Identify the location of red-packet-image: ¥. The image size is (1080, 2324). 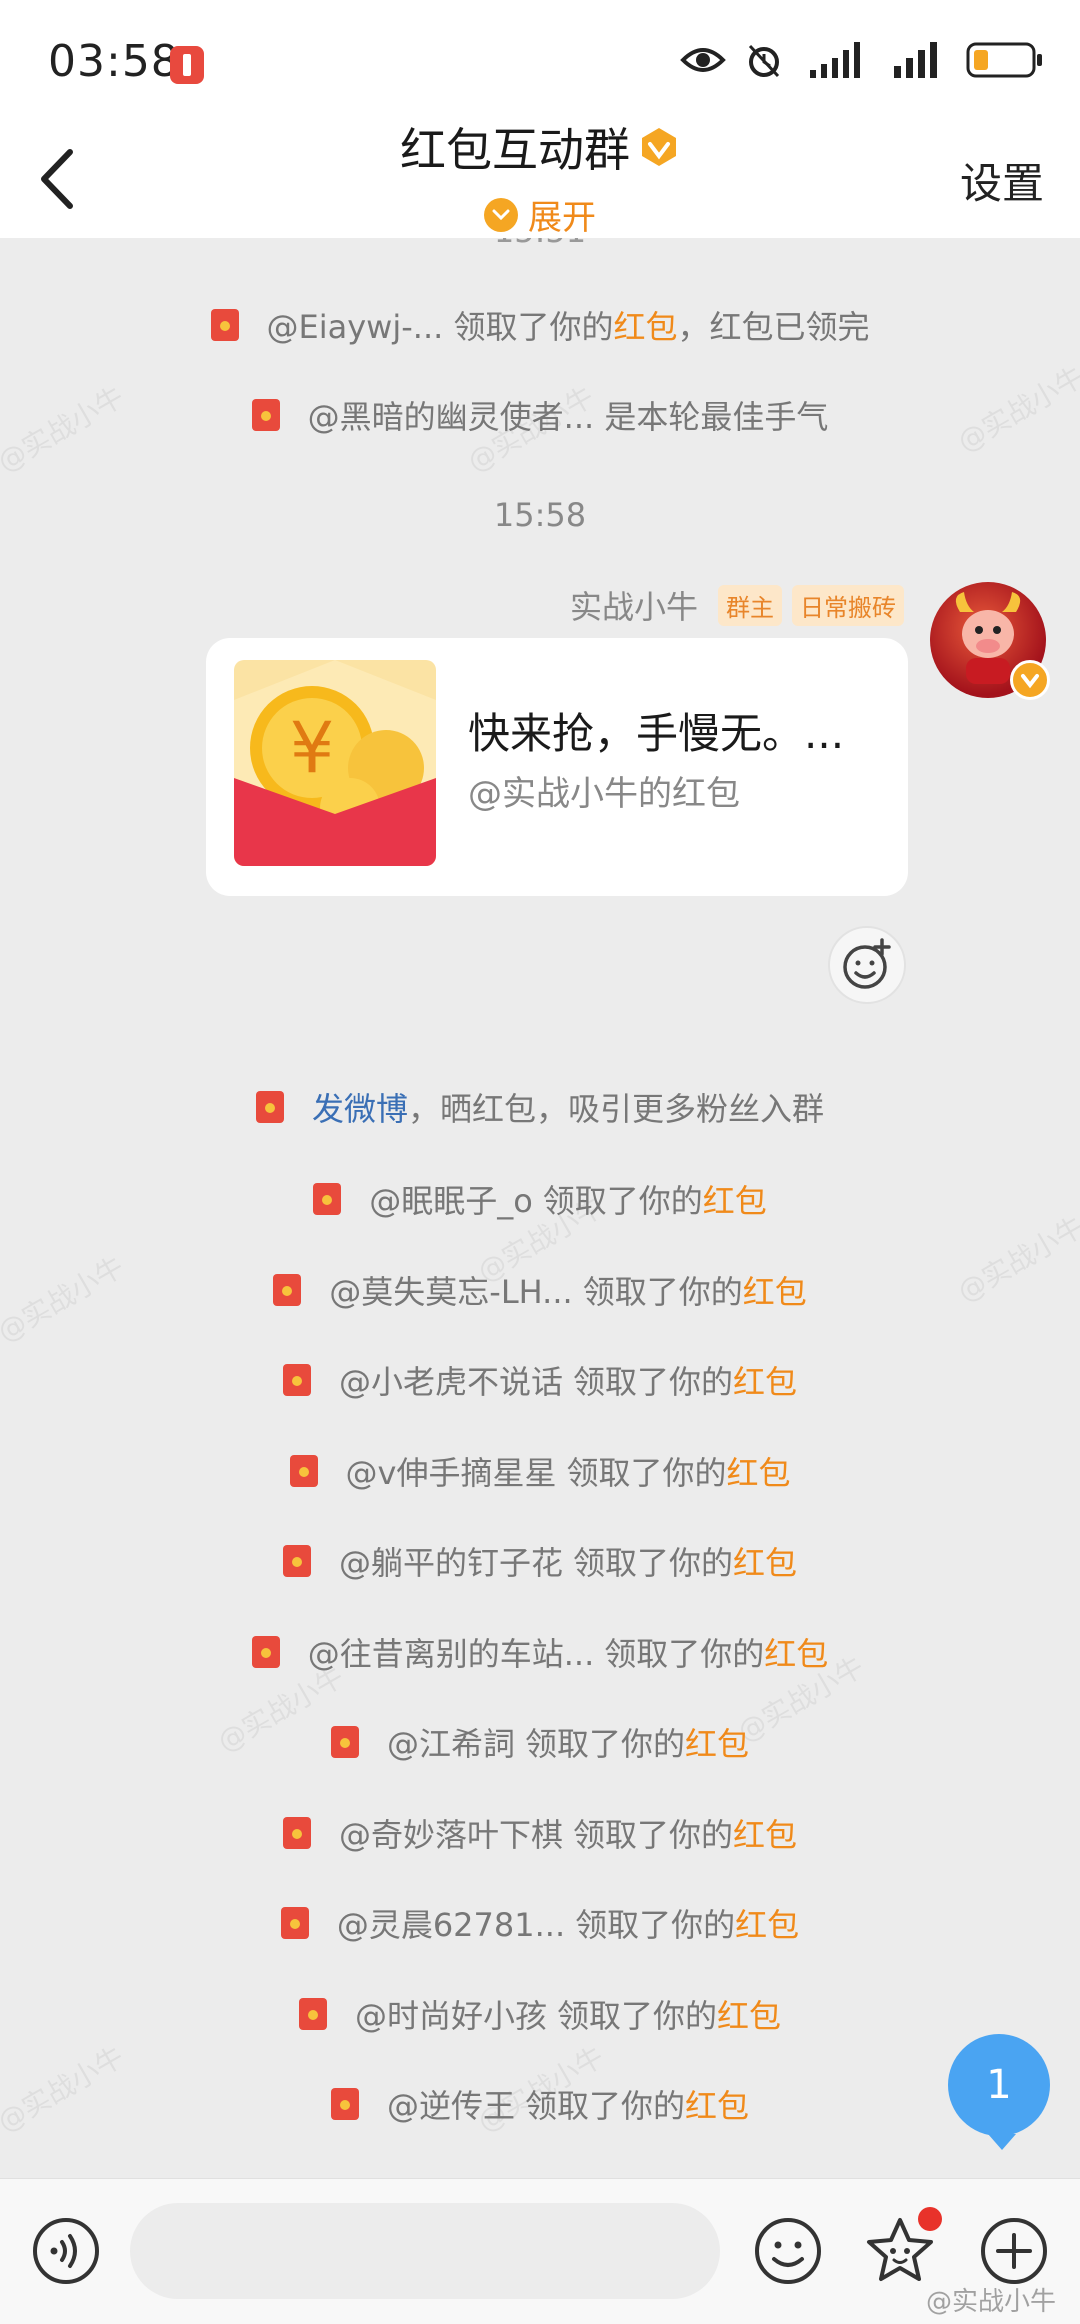
(335, 763).